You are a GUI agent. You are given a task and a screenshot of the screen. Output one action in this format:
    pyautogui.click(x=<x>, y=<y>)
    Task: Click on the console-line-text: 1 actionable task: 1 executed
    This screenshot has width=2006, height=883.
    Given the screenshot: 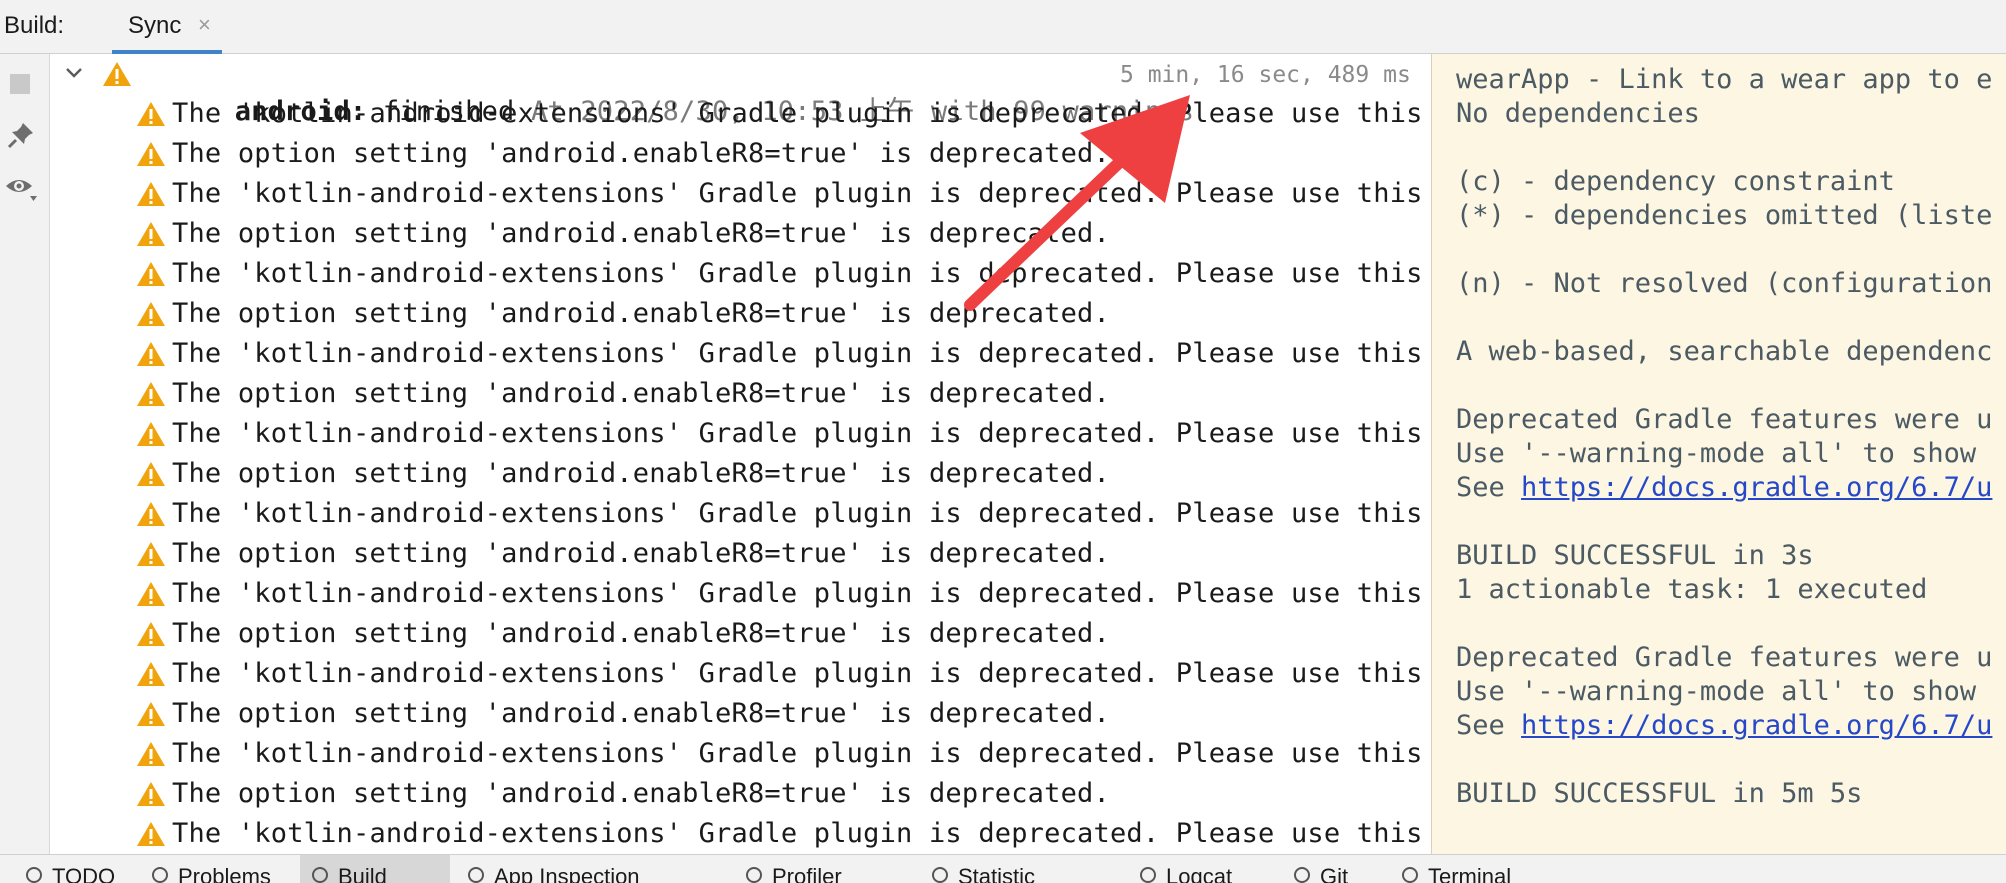 What is the action you would take?
    pyautogui.click(x=1692, y=589)
    